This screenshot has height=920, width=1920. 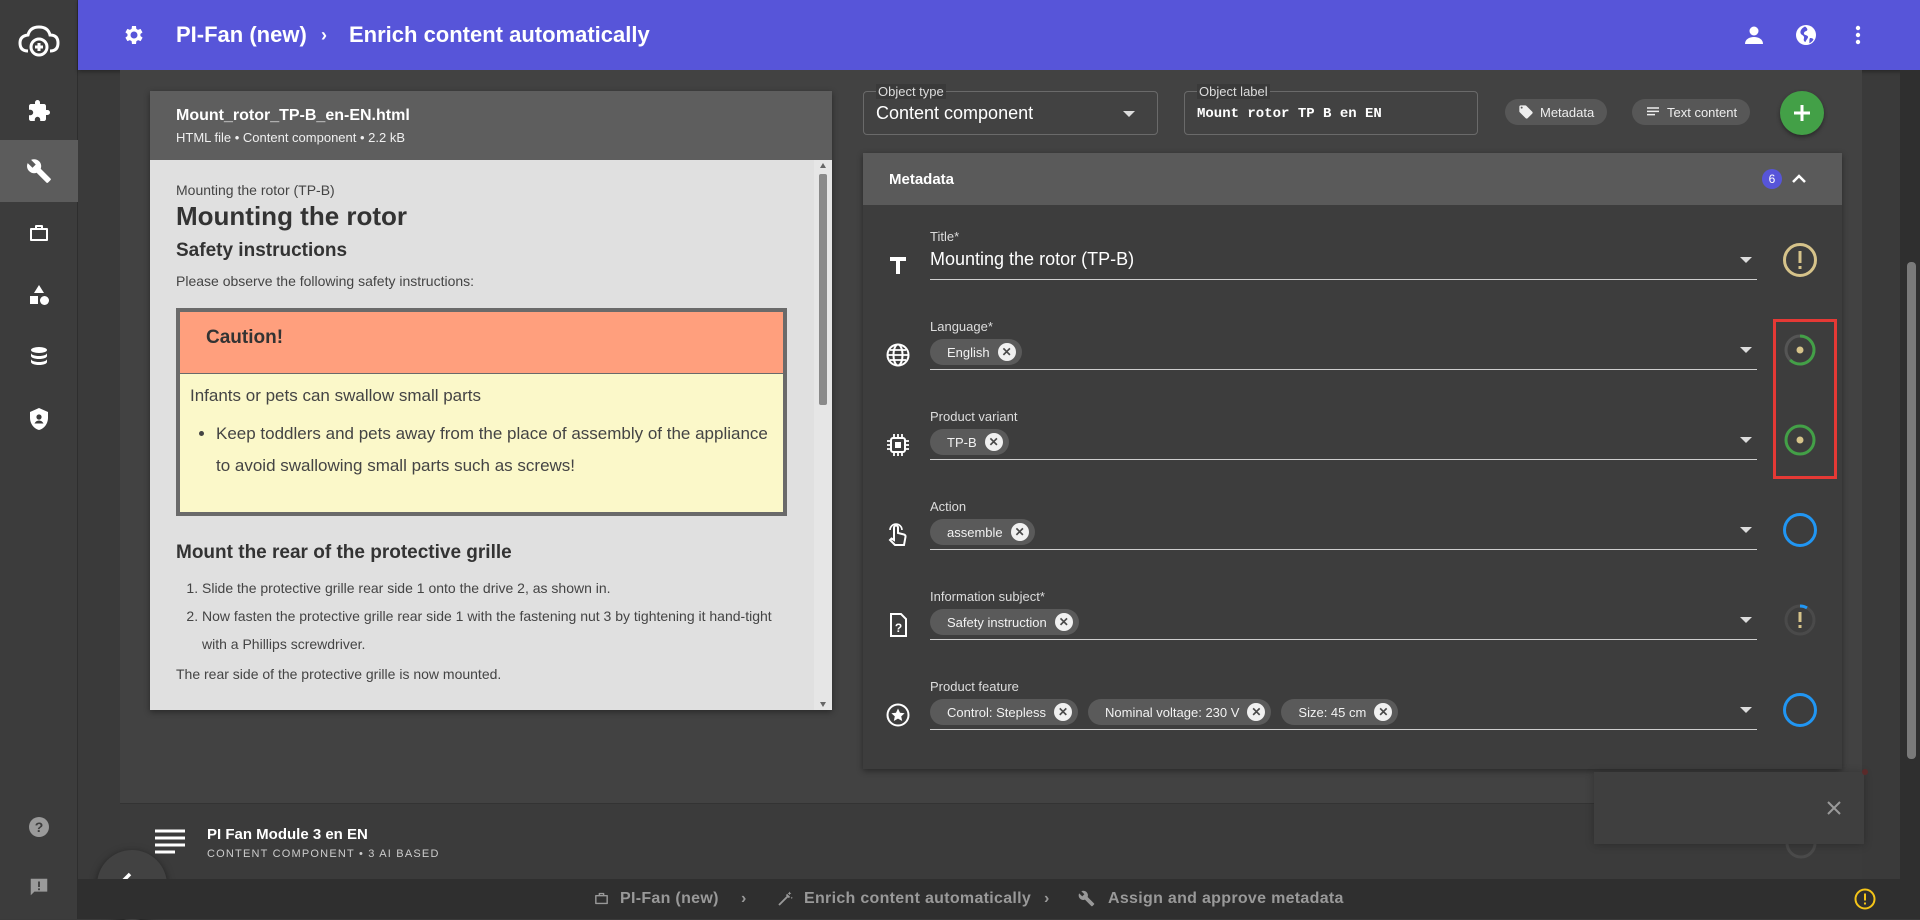 What do you see at coordinates (39, 887) in the screenshot?
I see `feedback-icon` at bounding box center [39, 887].